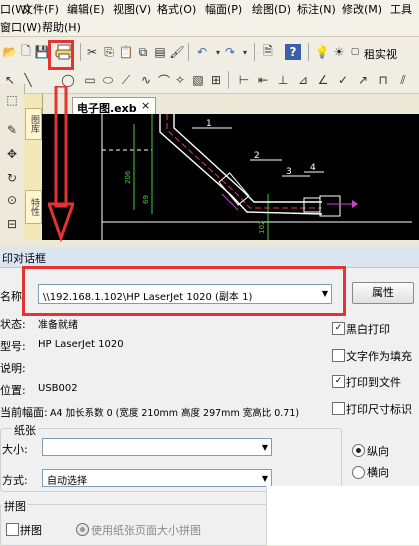 This screenshot has height=546, width=419. What do you see at coordinates (24, 258) in the screenshot?
I see `dialog-title: 印对话框` at bounding box center [24, 258].